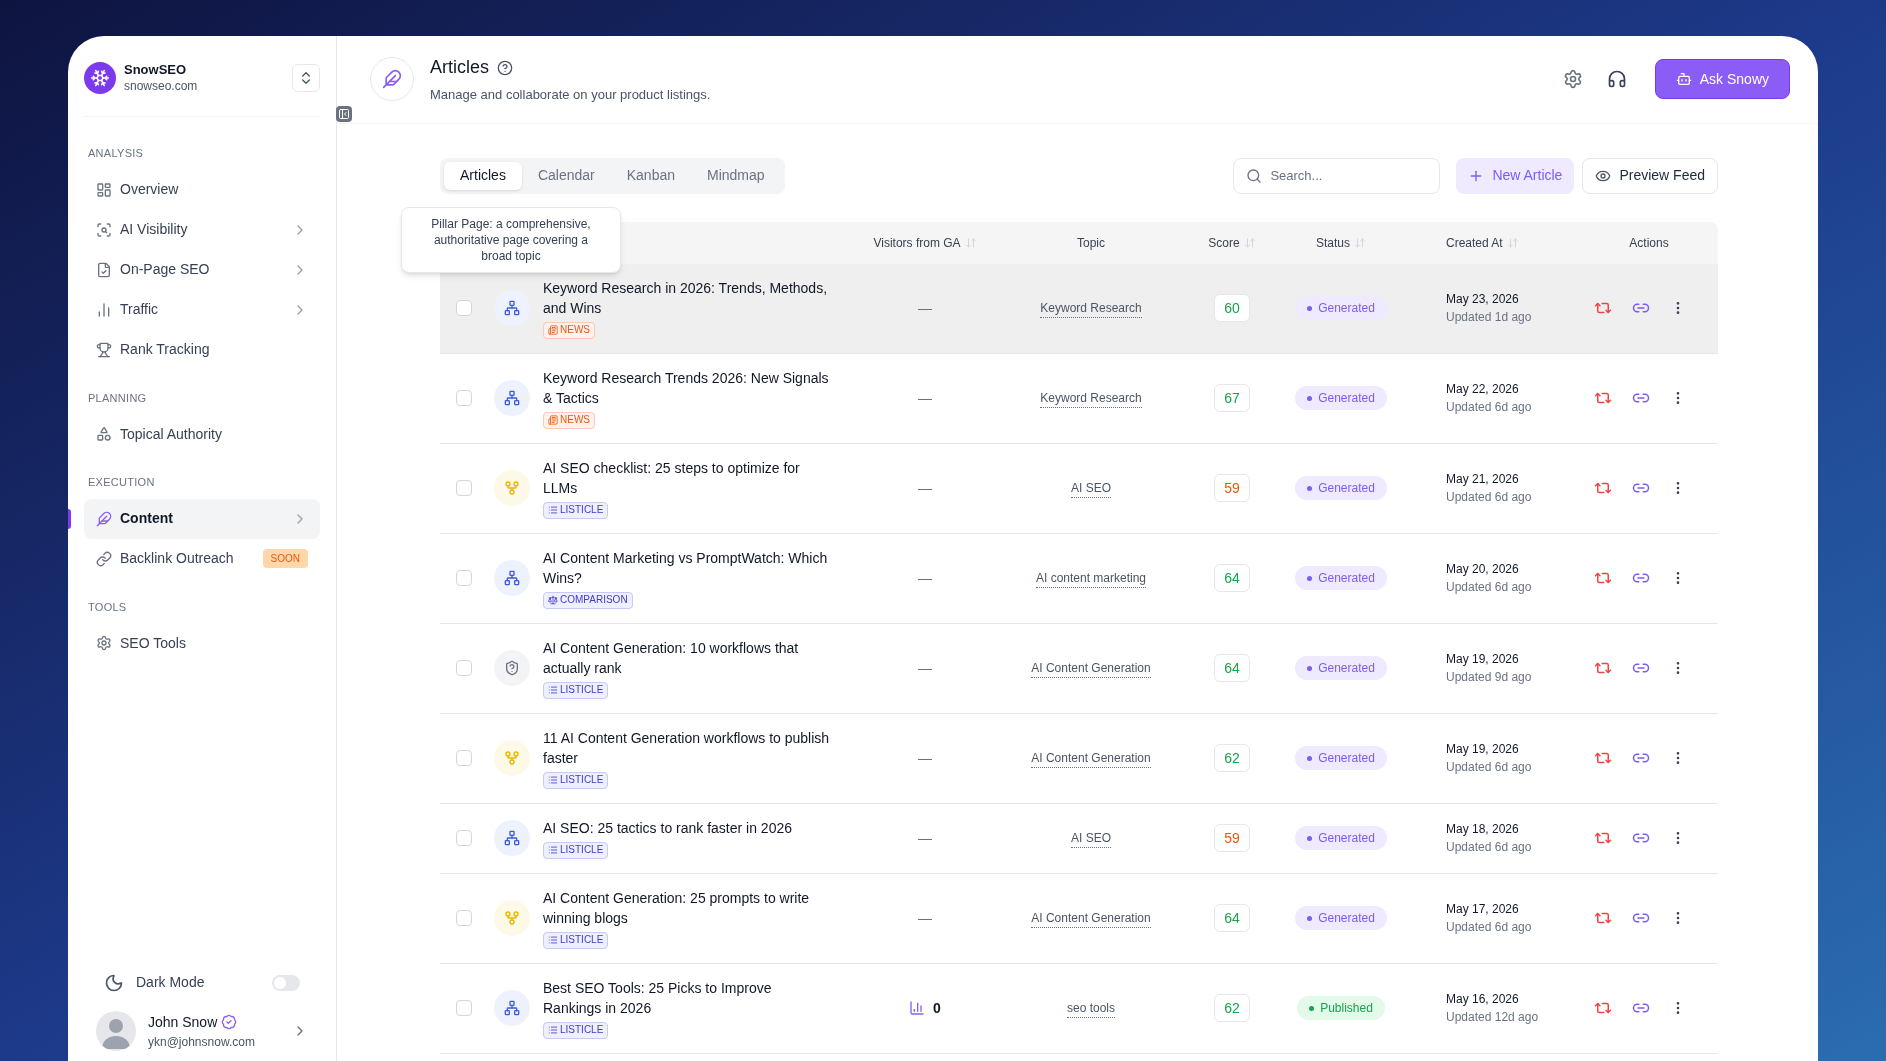  I want to click on new-article-button: New Article, so click(1515, 175).